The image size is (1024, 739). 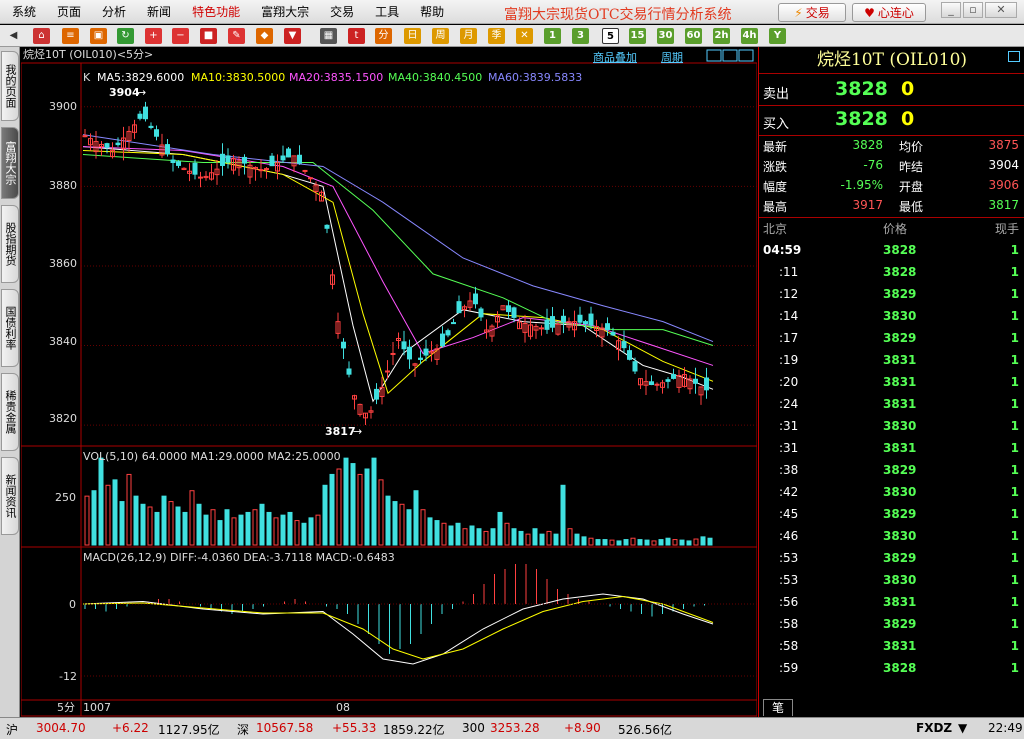 I want to click on period-15: 15, so click(x=637, y=36).